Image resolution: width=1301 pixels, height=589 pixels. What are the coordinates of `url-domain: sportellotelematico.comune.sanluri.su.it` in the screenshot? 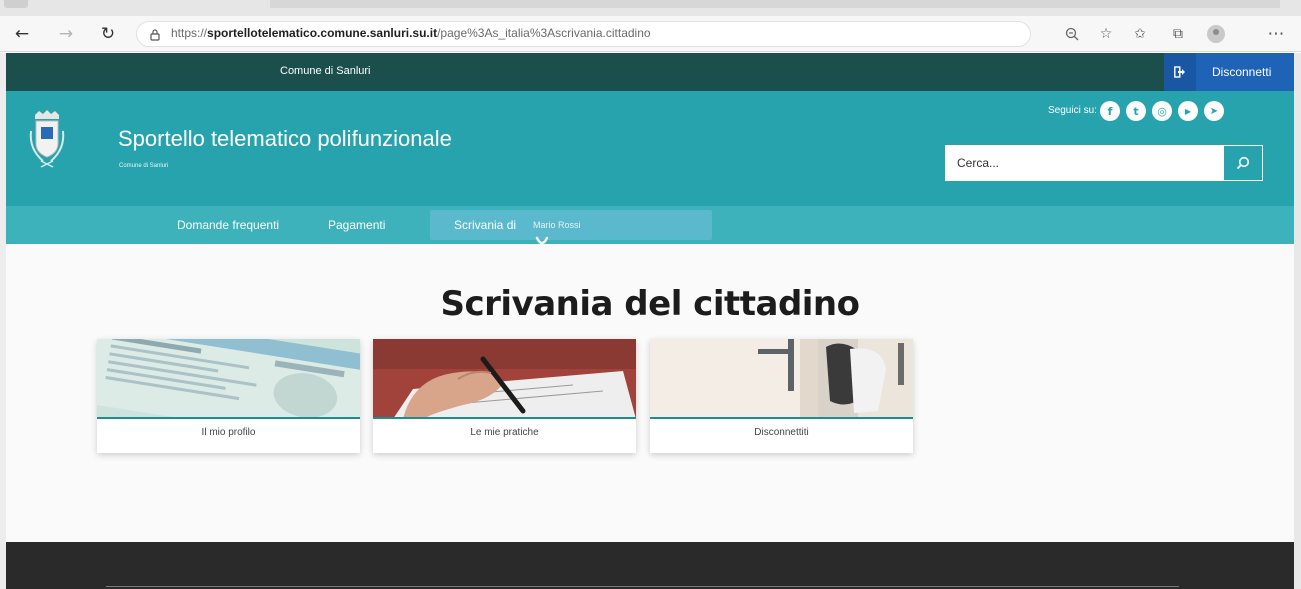 It's located at (322, 33).